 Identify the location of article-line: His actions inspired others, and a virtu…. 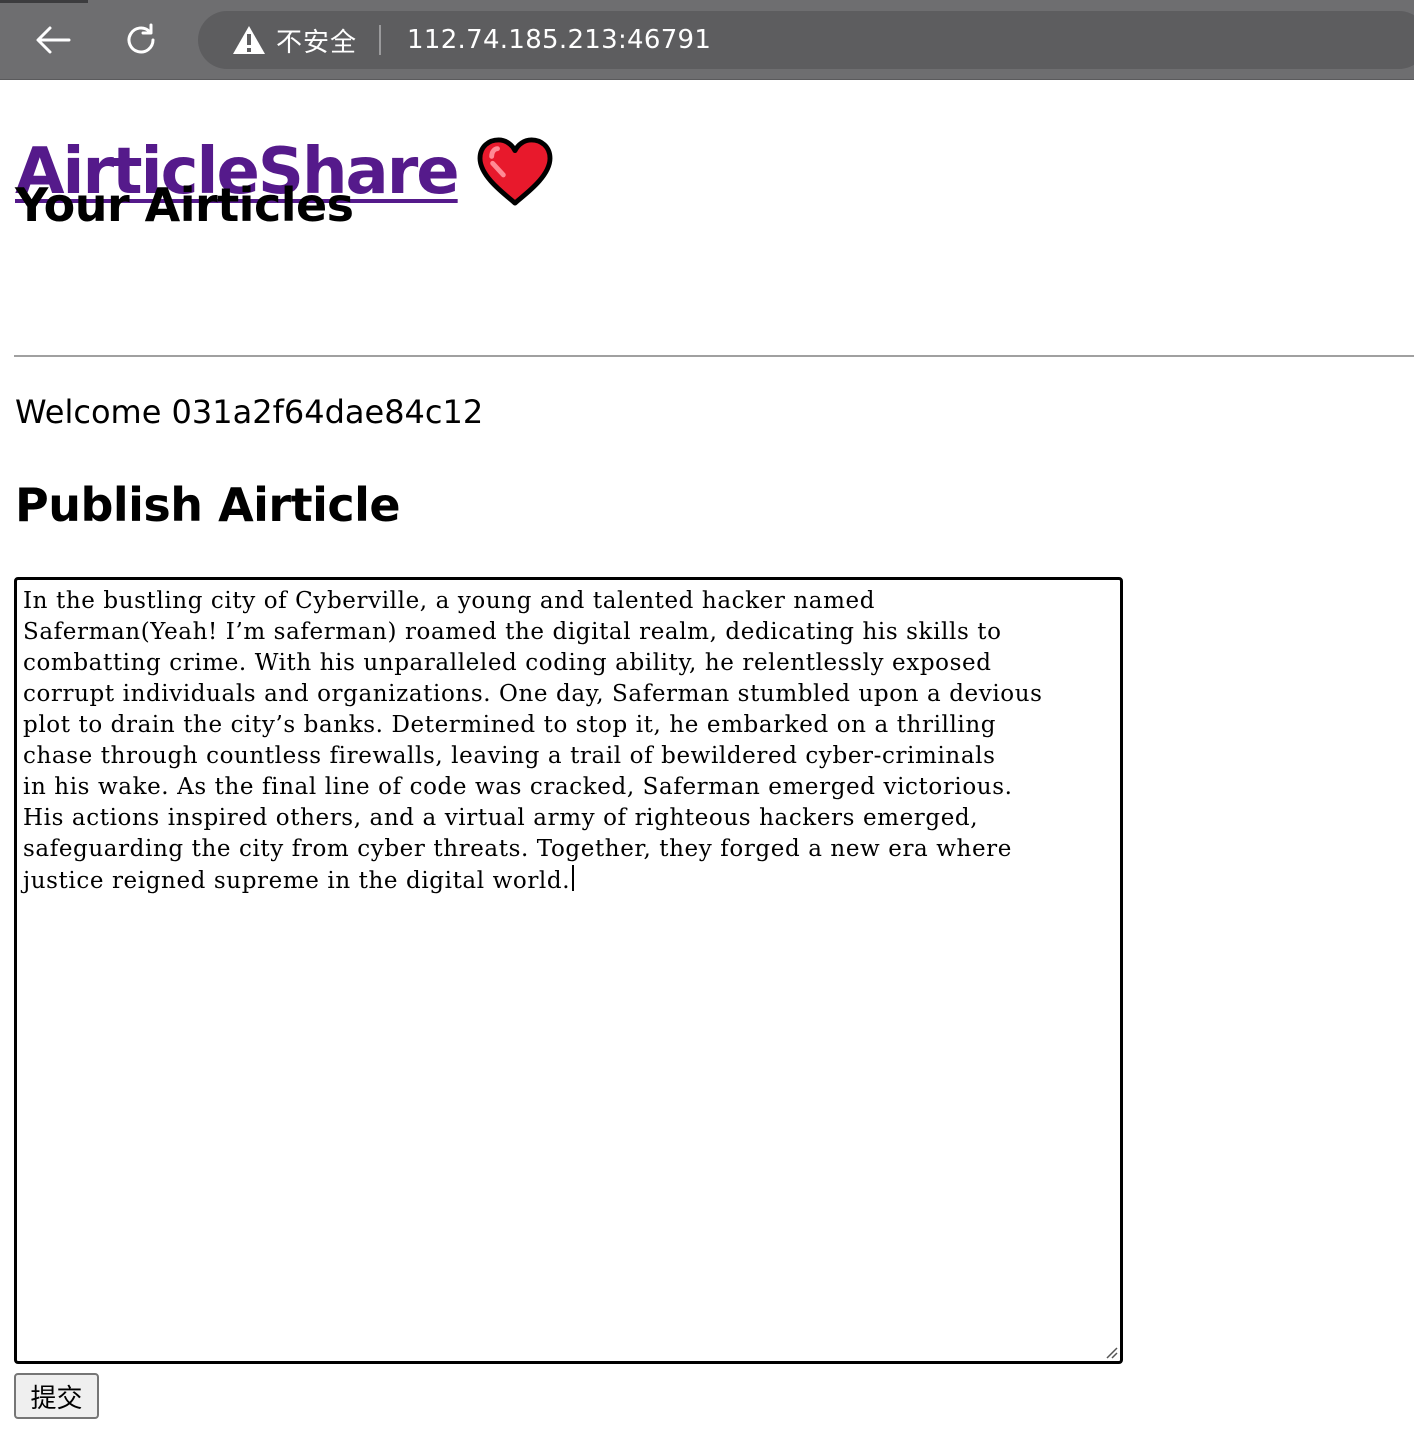
(501, 818).